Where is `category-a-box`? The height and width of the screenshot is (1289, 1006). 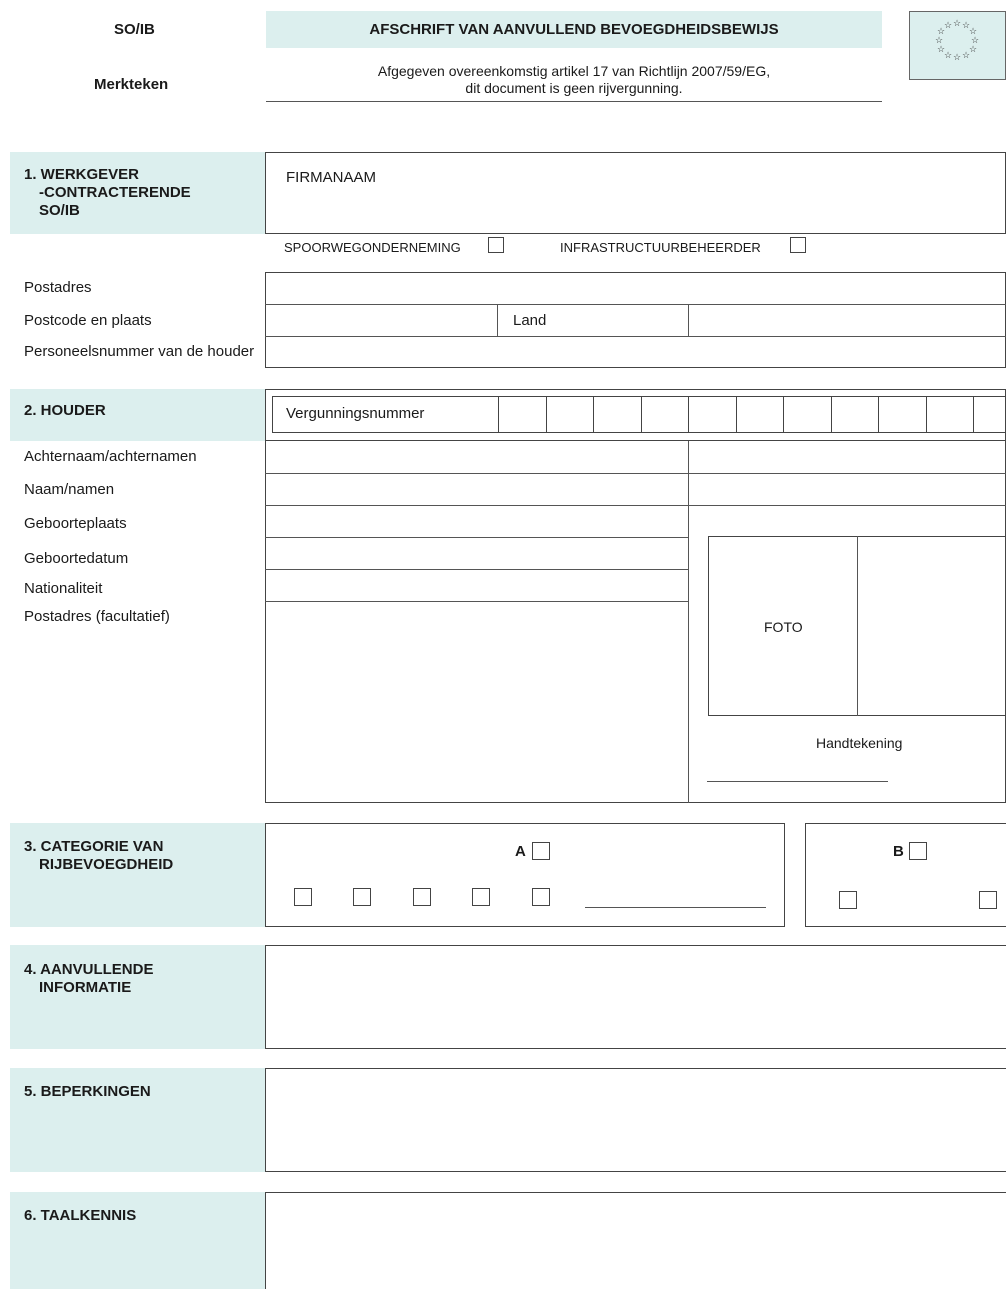
category-a-box is located at coordinates (525, 875).